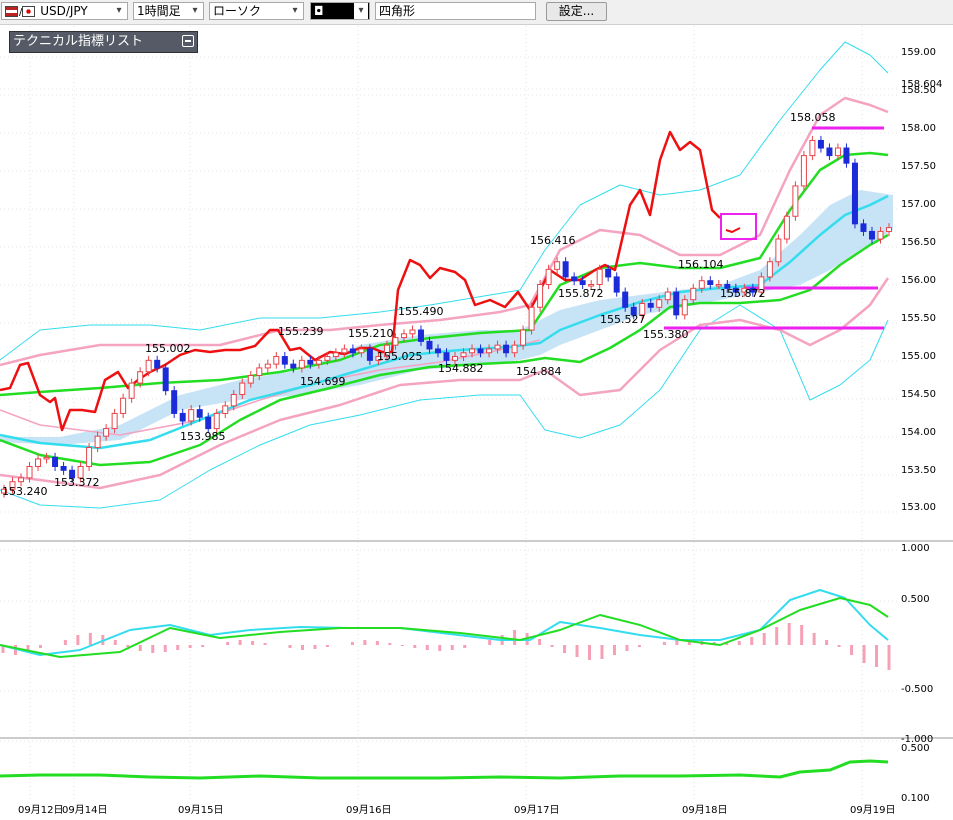 This screenshot has width=953, height=820. What do you see at coordinates (455, 11) in the screenshot?
I see `drawing-tool-field: 四角形` at bounding box center [455, 11].